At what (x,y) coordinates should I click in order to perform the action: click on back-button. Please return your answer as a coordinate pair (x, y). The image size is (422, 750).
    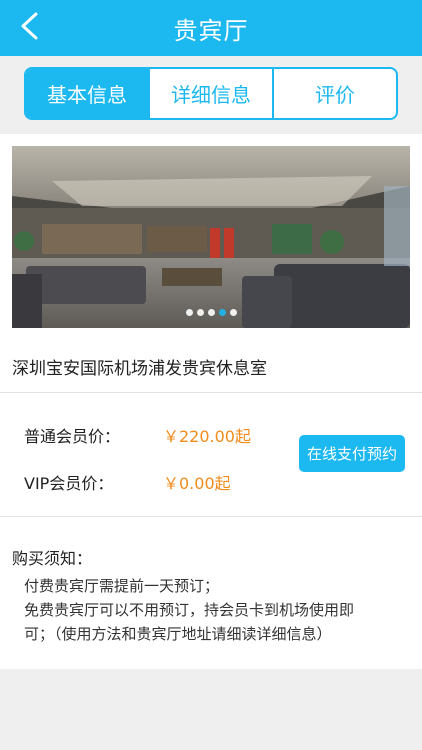
    Looking at the image, I should click on (29, 28).